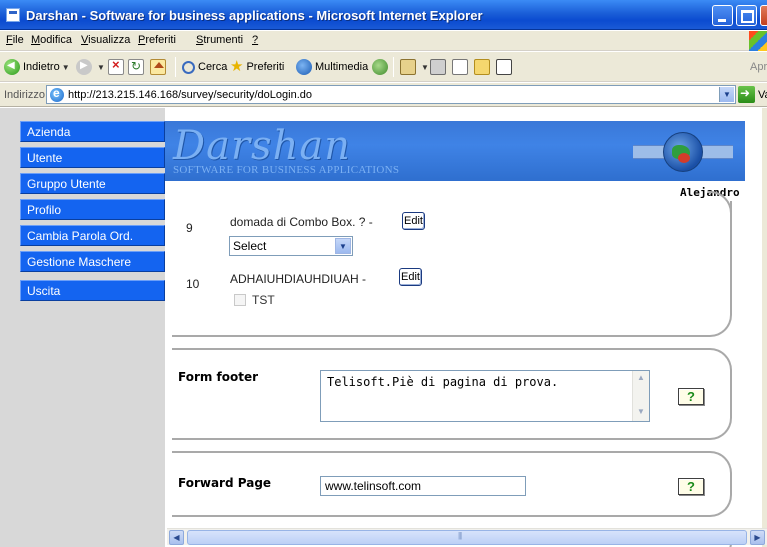 The width and height of the screenshot is (767, 547). What do you see at coordinates (24, 95) in the screenshot?
I see `address-label: Indirizzo` at bounding box center [24, 95].